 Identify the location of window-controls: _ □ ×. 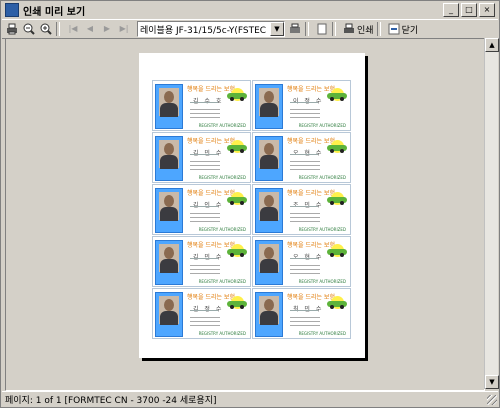
(469, 10).